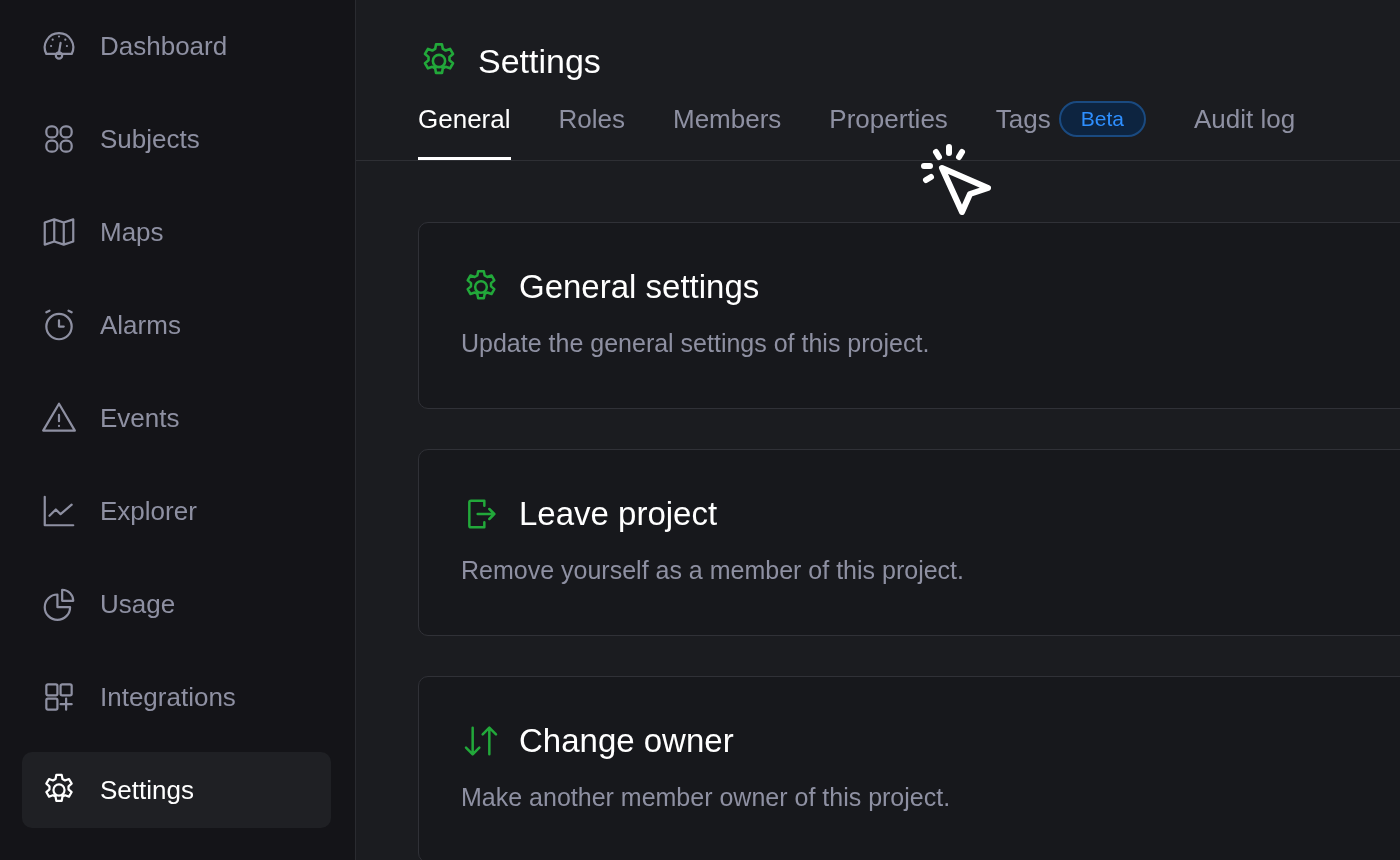 The height and width of the screenshot is (860, 1400). Describe the element at coordinates (176, 697) in the screenshot. I see `sidebar-item: Integrations` at that location.